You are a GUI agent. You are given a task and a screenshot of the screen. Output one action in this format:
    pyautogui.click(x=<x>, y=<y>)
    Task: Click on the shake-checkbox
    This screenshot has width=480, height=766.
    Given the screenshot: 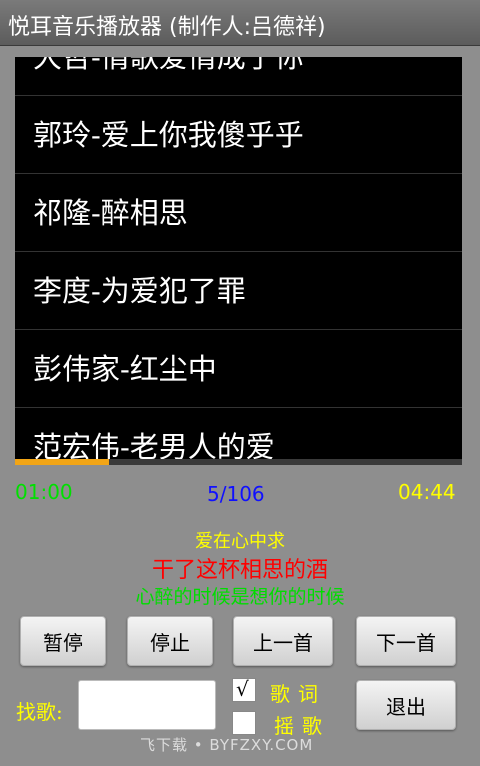 What is the action you would take?
    pyautogui.click(x=244, y=723)
    